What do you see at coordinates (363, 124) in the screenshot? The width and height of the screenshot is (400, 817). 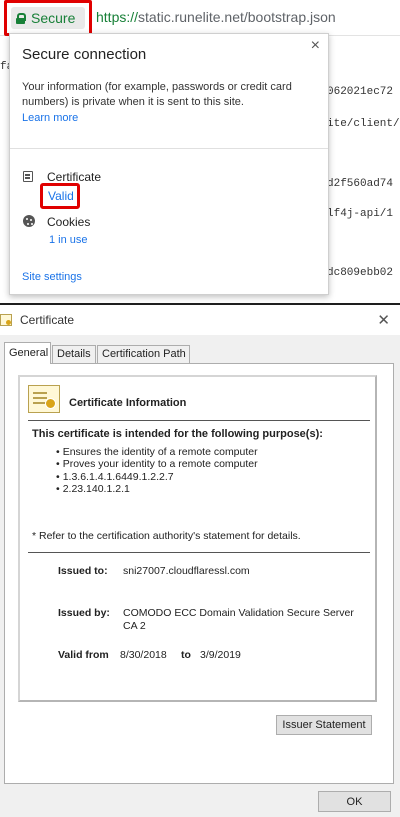 I see `page-text-line: ite/client/` at bounding box center [363, 124].